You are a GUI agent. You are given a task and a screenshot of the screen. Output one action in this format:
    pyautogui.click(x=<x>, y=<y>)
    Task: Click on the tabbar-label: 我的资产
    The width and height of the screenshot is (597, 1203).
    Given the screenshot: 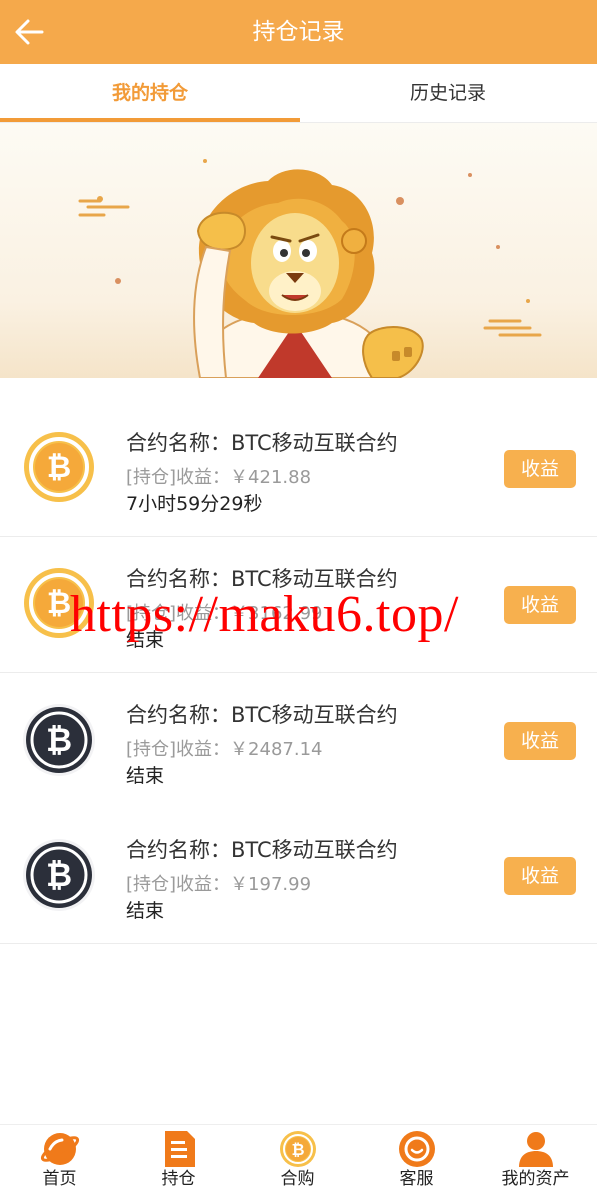 What is the action you would take?
    pyautogui.click(x=535, y=1179)
    